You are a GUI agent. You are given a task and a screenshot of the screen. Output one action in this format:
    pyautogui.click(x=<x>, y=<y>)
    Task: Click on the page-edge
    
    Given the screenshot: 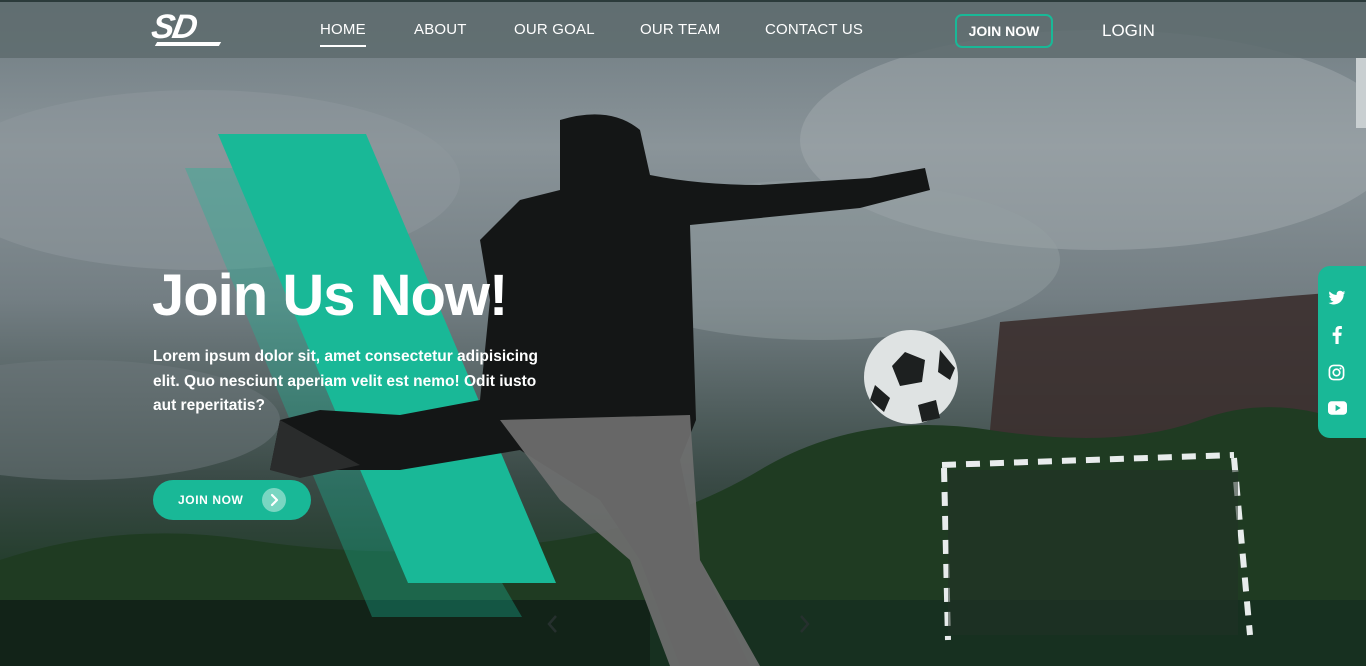 What is the action you would take?
    pyautogui.click(x=1361, y=93)
    